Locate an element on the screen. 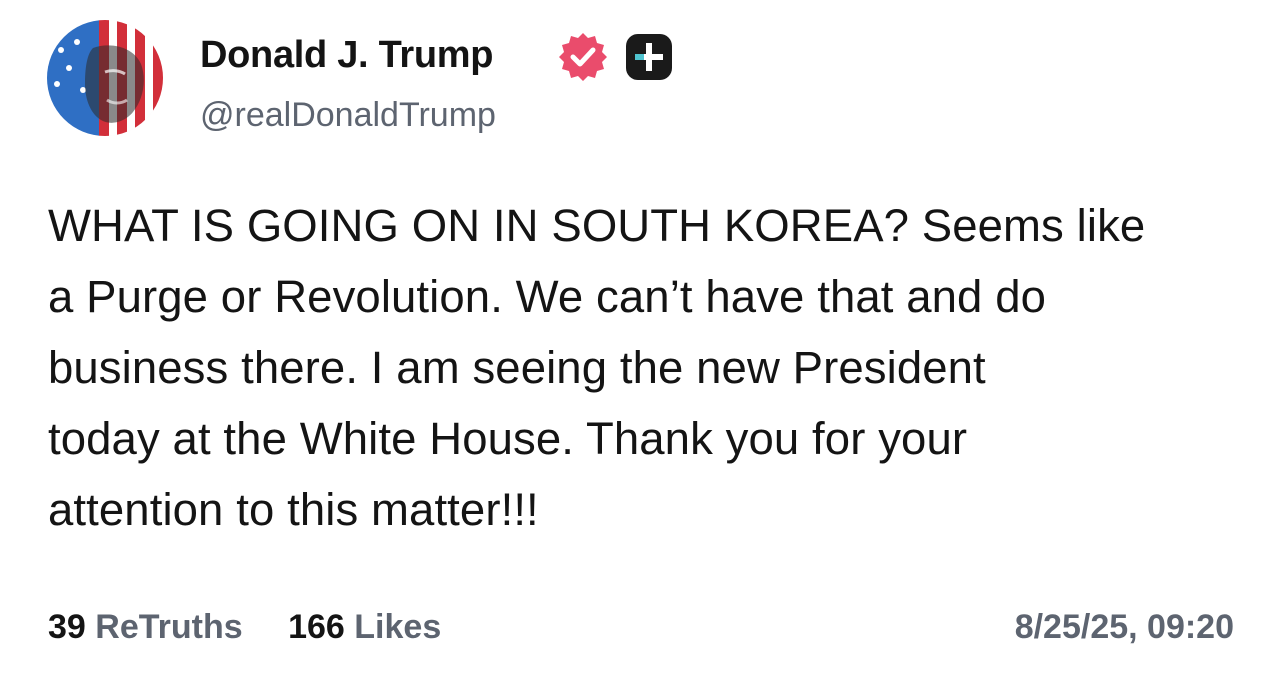 This screenshot has height=679, width=1280. verified-badge-icon is located at coordinates (583, 57).